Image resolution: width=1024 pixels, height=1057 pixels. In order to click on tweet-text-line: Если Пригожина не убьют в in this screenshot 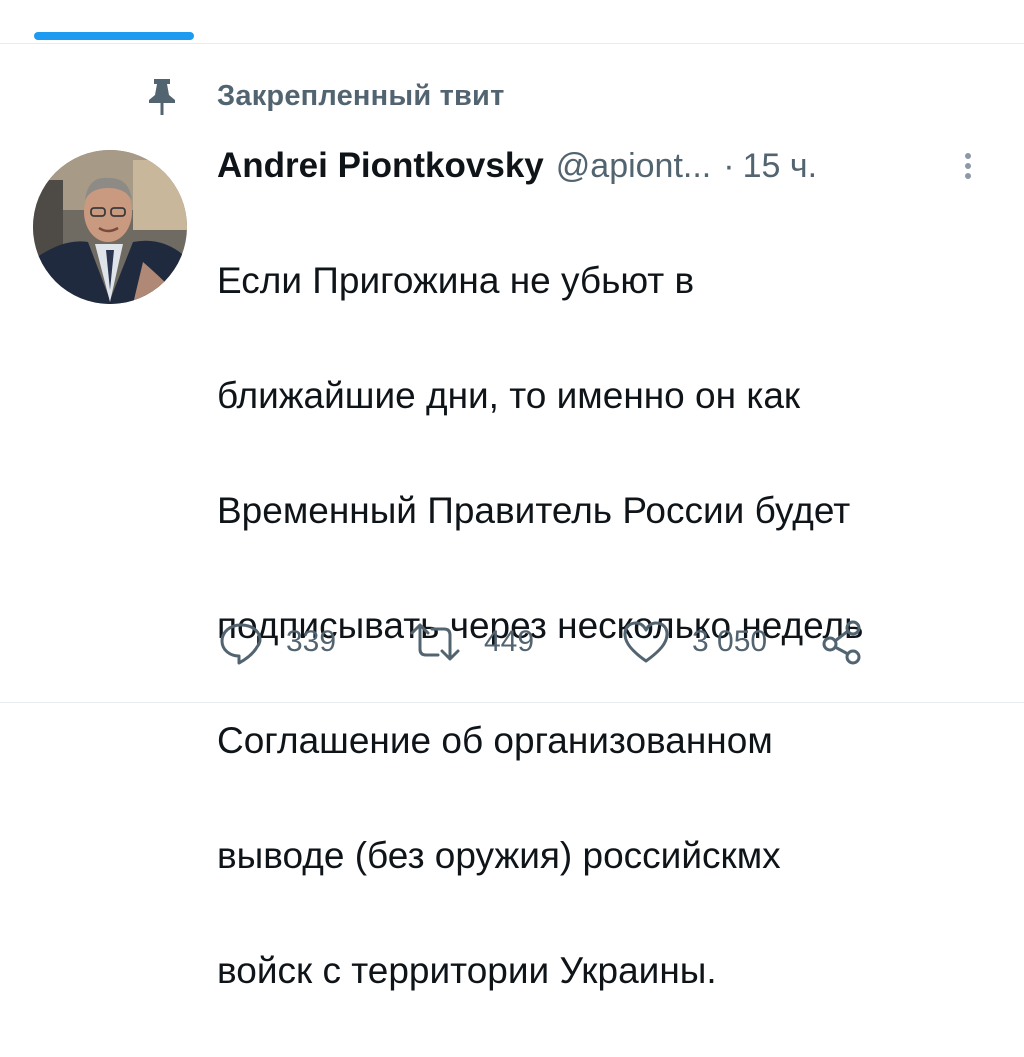, I will do `click(456, 280)`.